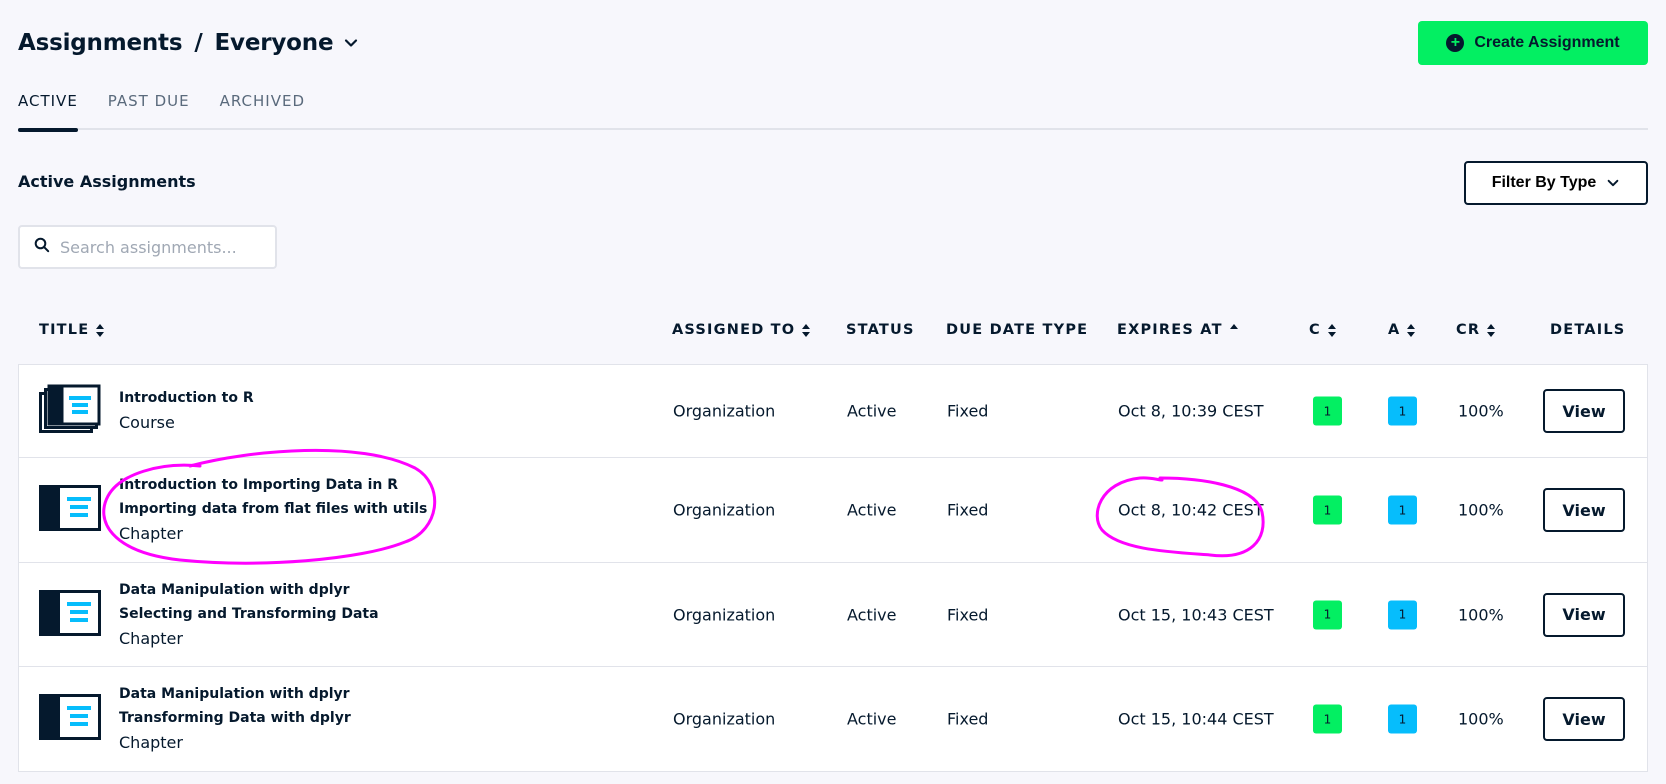 The image size is (1666, 784). I want to click on col-details: DETAILS, so click(1587, 330).